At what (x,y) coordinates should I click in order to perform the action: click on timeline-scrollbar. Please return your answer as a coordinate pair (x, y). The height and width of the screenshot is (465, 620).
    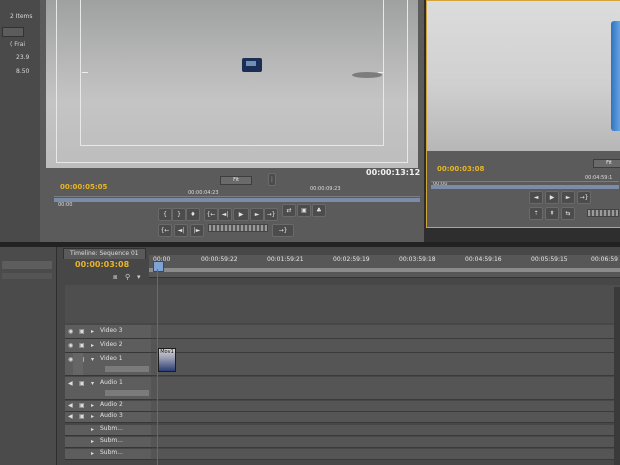
    Looking at the image, I should click on (617, 376).